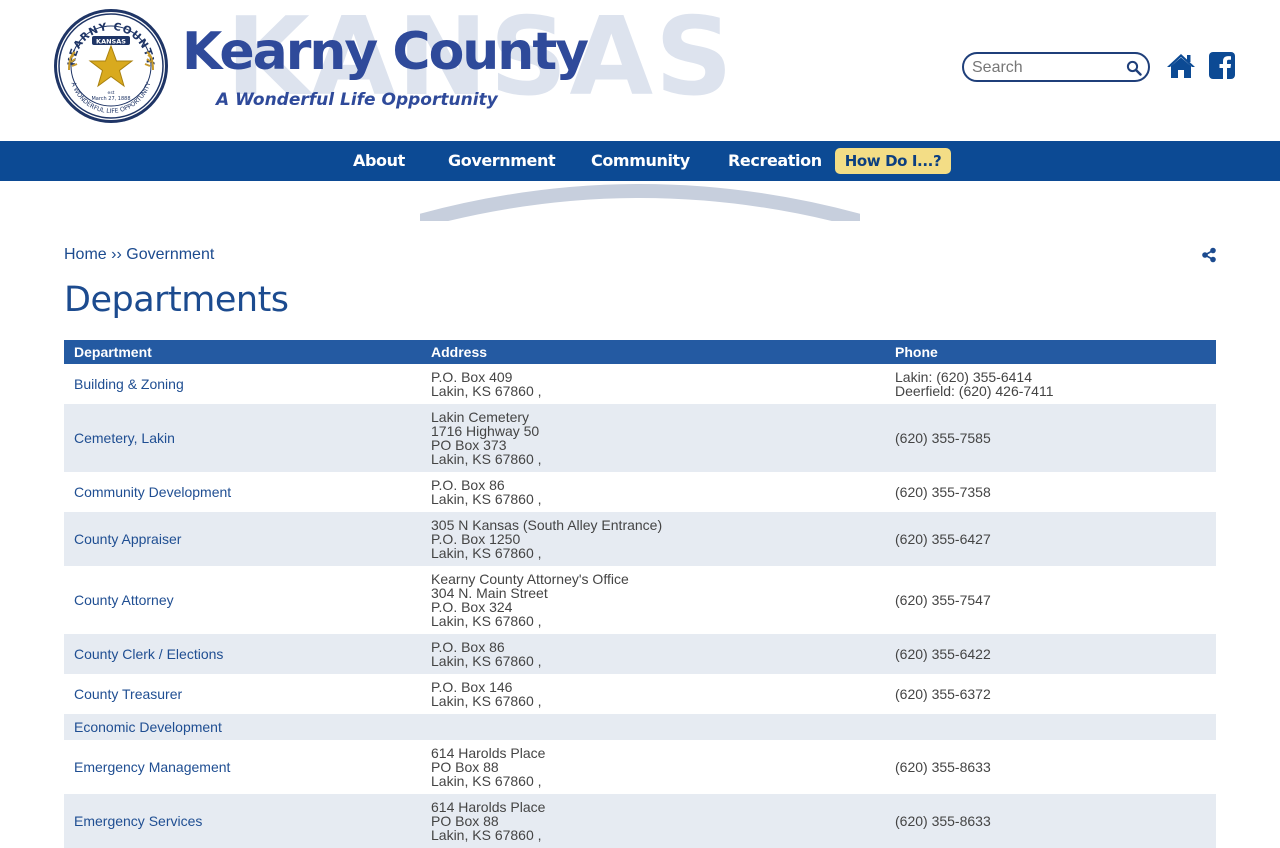  What do you see at coordinates (653, 352) in the screenshot?
I see `column-header-address: Address` at bounding box center [653, 352].